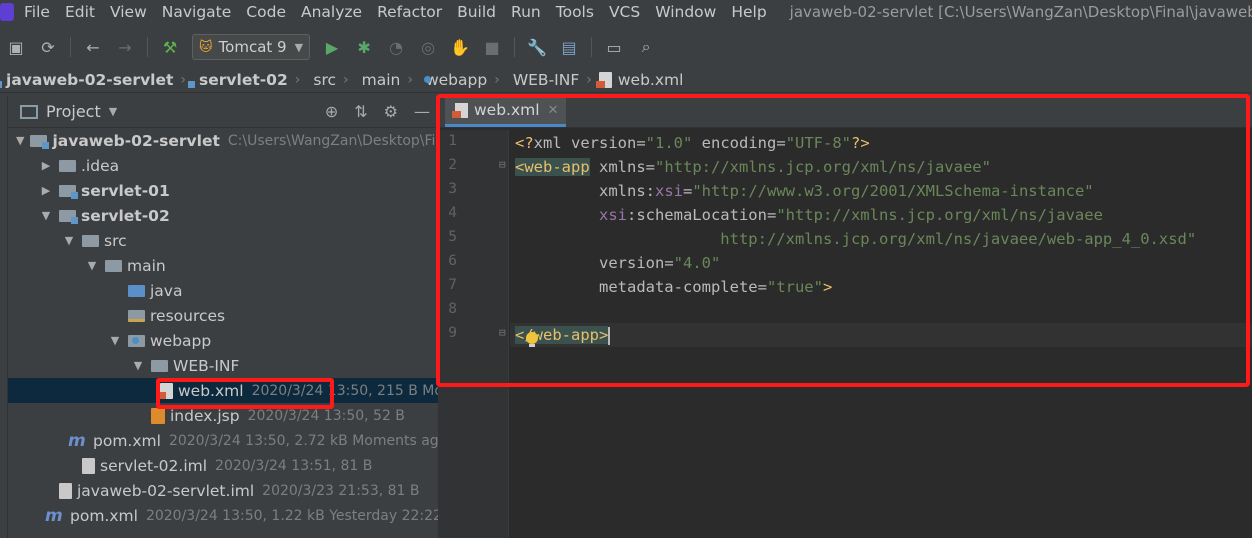 The width and height of the screenshot is (1252, 538). I want to click on tree-node-meta: 2020/3/24 13:50, 2.72 kB Moments ago, so click(303, 440).